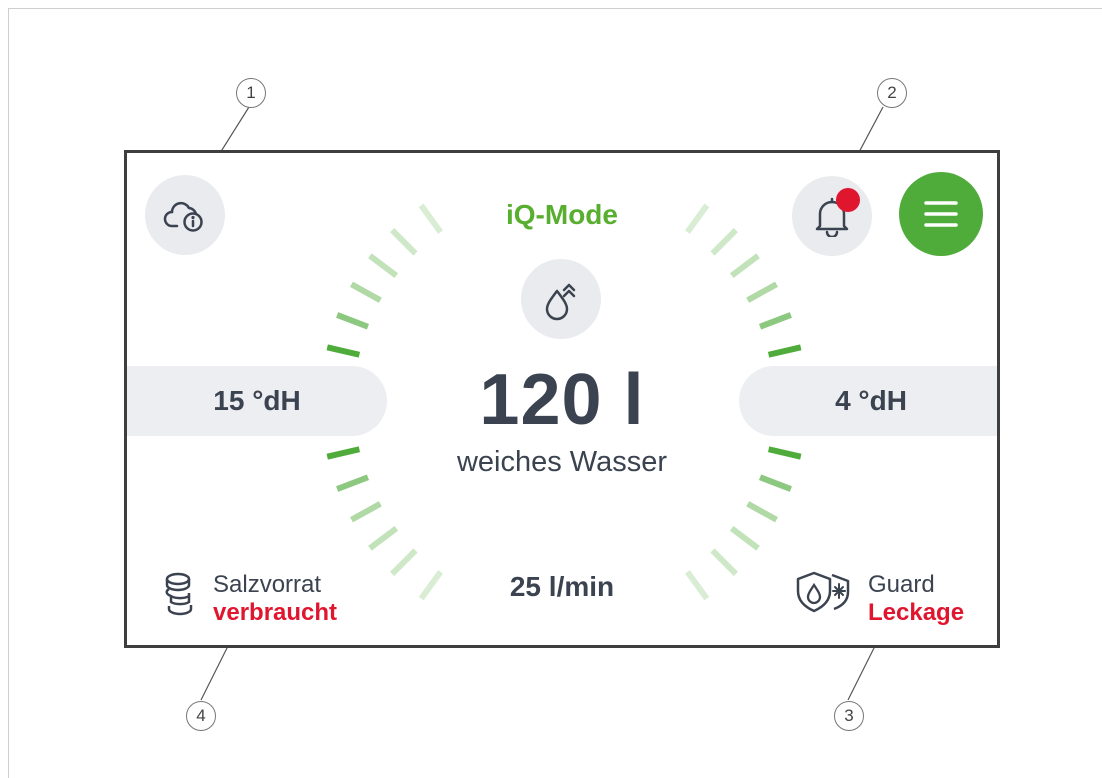 This screenshot has width=1102, height=778. I want to click on salt-status-value: verbraucht, so click(275, 612).